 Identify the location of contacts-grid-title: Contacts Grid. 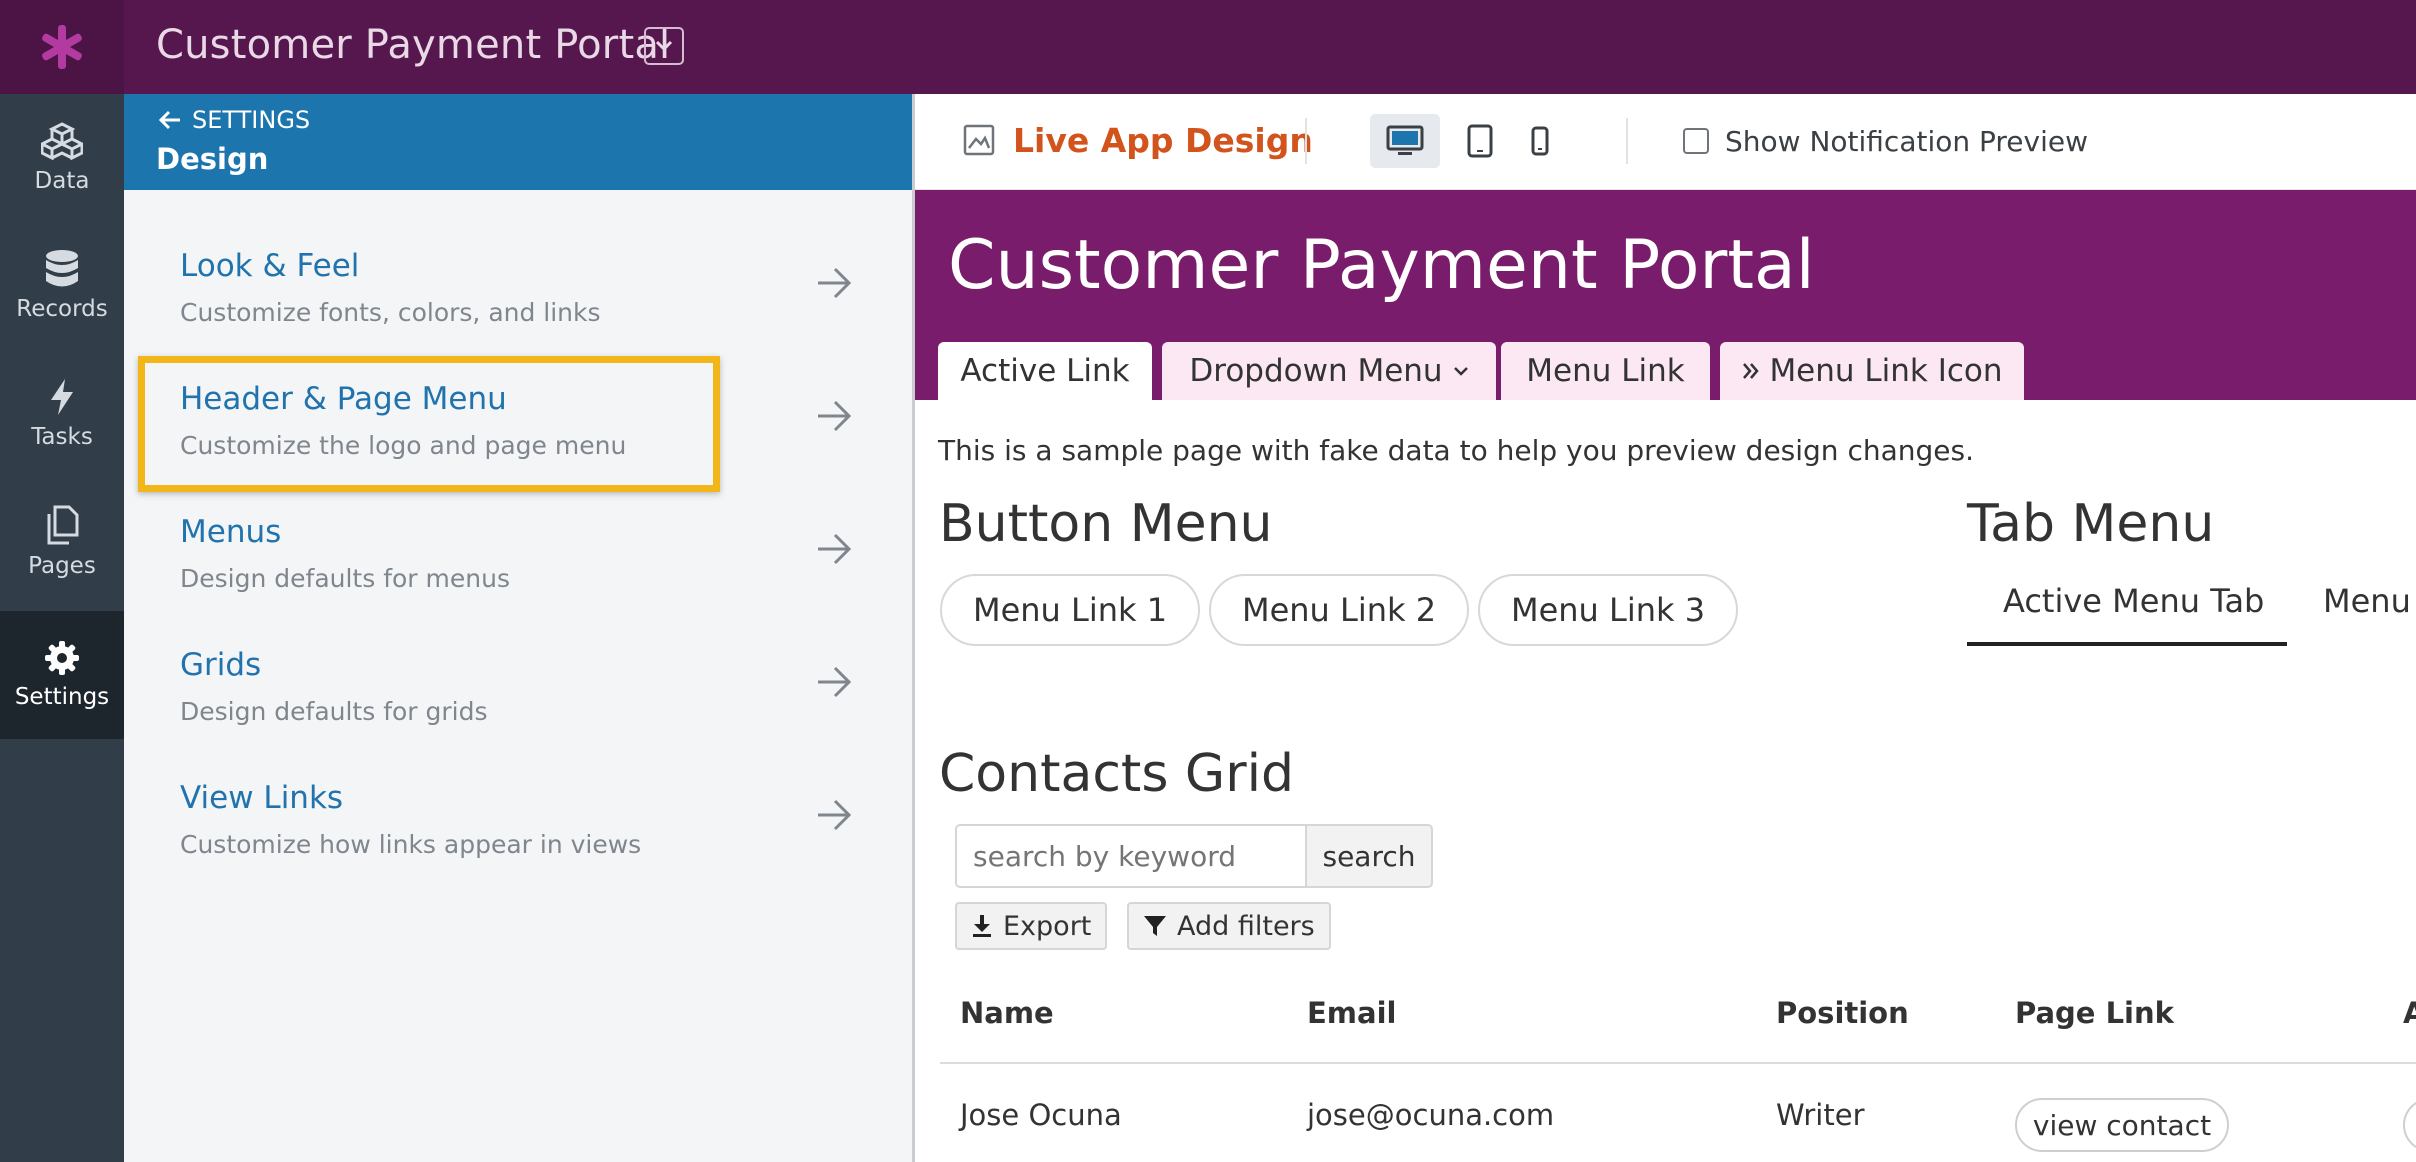
(1117, 774).